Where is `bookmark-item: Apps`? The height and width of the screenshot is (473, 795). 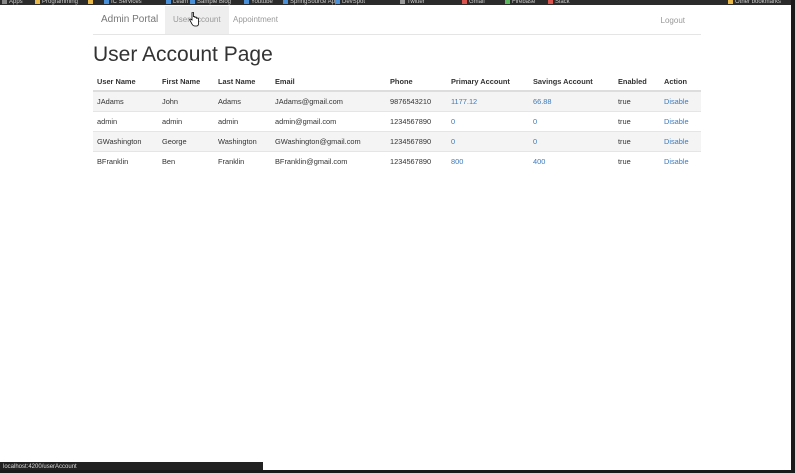
bookmark-item: Apps is located at coordinates (12, 2).